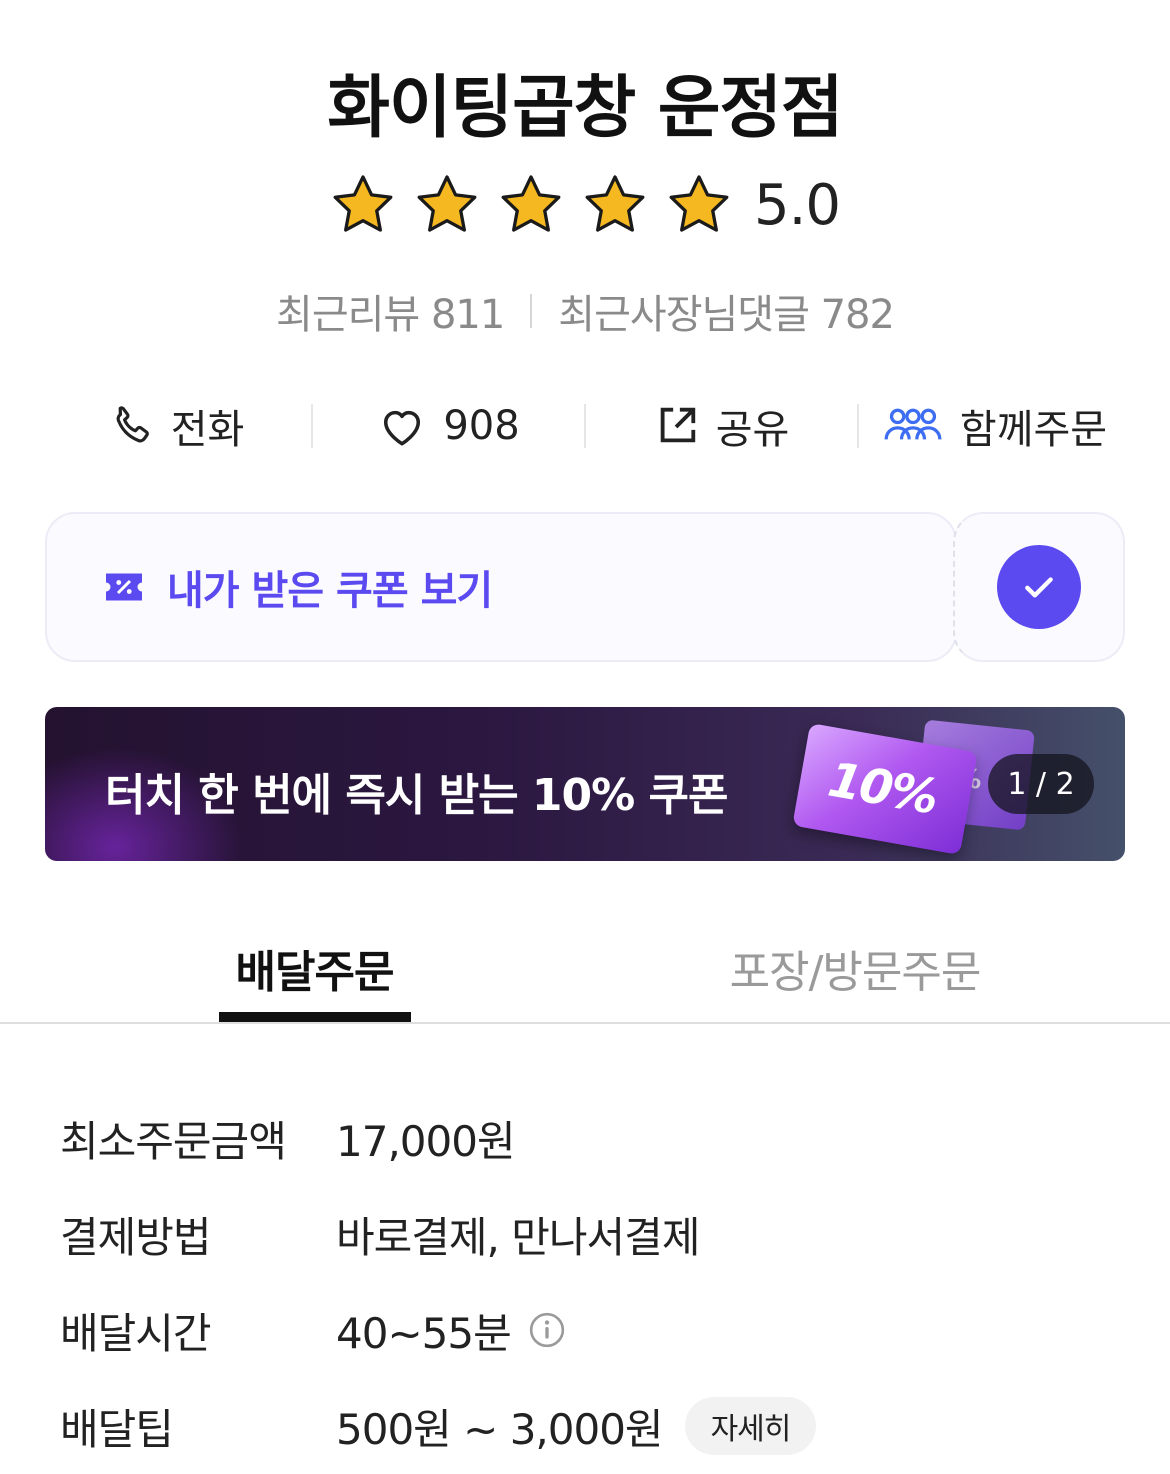 Image resolution: width=1170 pixels, height=1474 pixels. Describe the element at coordinates (501, 587) in the screenshot. I see `my-coupons-button: 내가 받은 쿠폰 보기` at that location.